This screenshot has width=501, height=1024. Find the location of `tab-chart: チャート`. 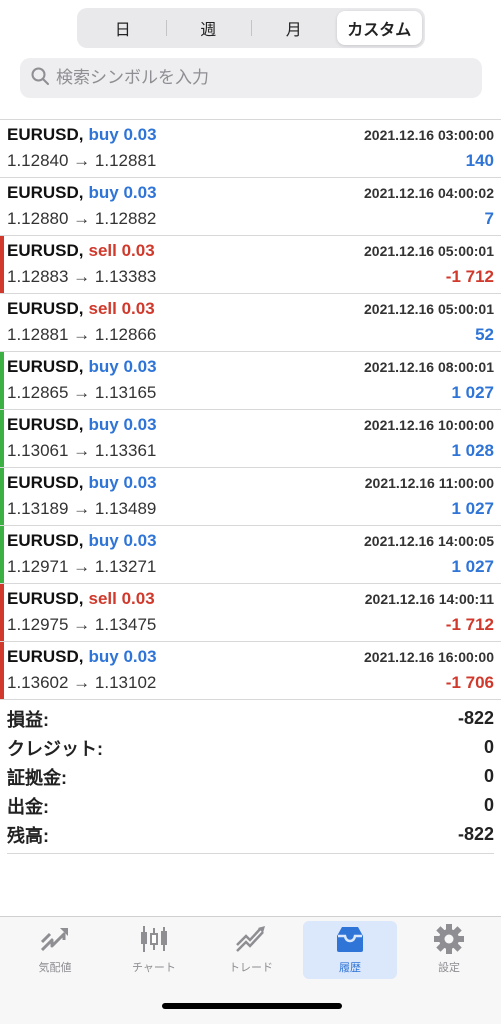

tab-chart: チャート is located at coordinates (154, 950).